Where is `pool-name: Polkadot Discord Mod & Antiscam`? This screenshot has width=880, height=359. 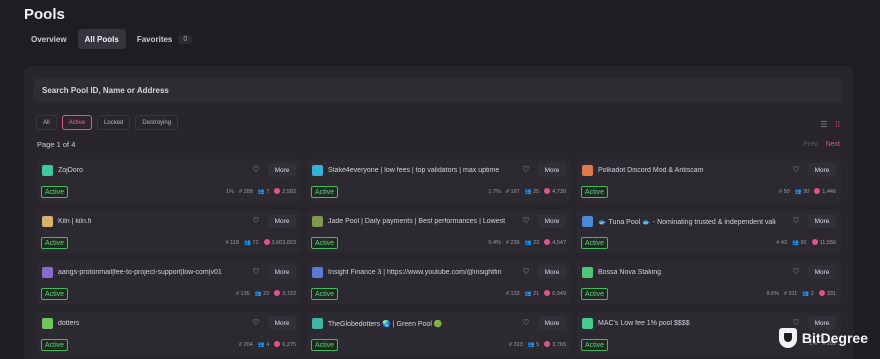 pool-name: Polkadot Discord Mod & Antiscam is located at coordinates (687, 170).